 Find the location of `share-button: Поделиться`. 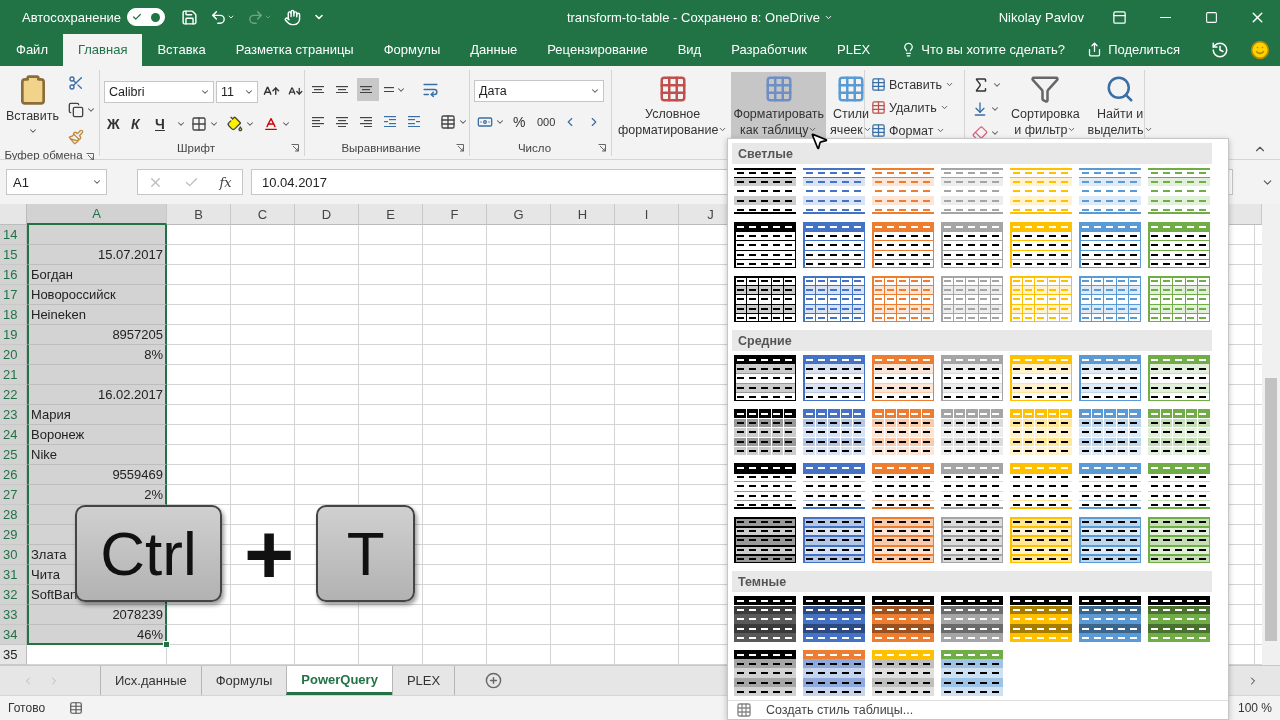

share-button: Поделиться is located at coordinates (1133, 50).